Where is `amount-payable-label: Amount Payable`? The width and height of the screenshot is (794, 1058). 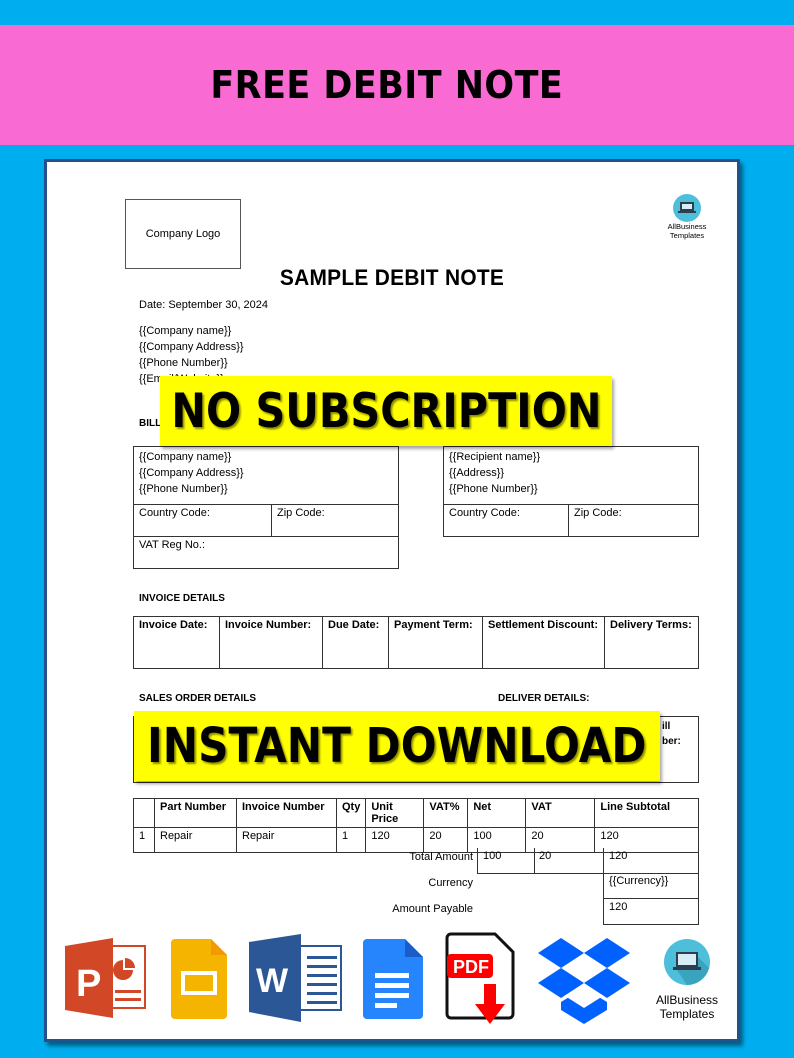
amount-payable-label: Amount Payable is located at coordinates (432, 909).